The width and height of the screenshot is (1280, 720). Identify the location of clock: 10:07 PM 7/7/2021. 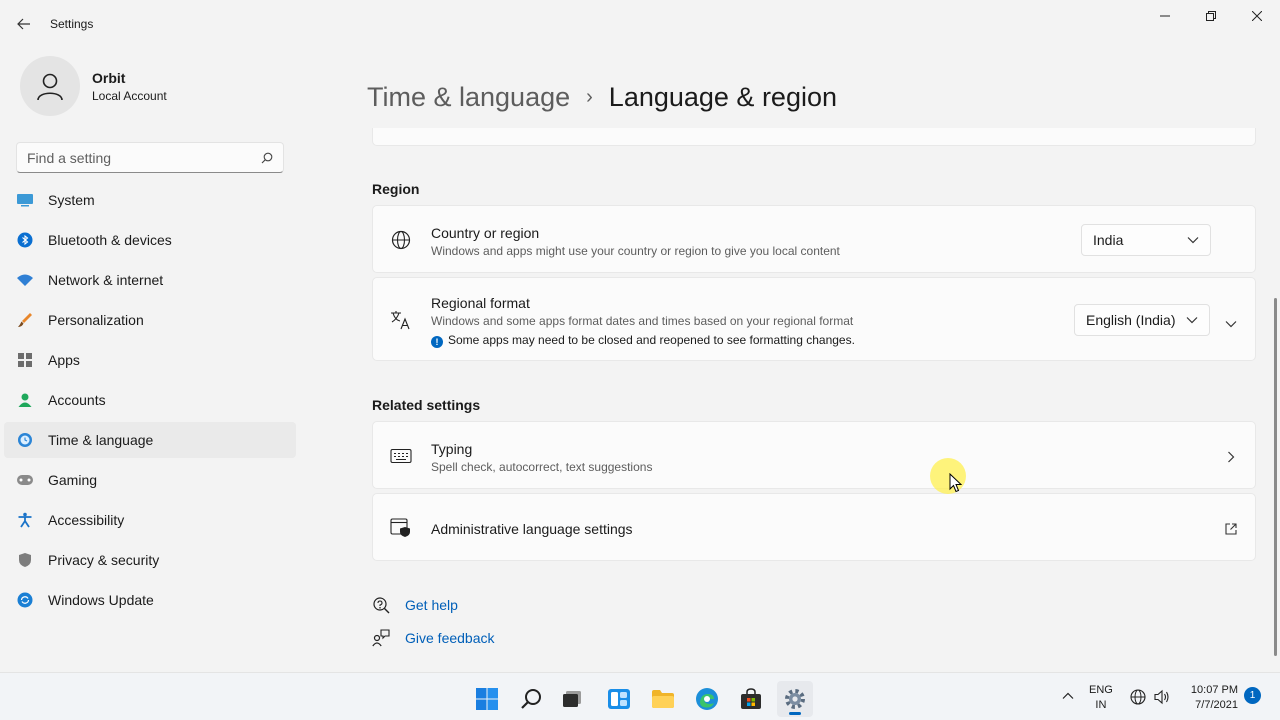
(1211, 698).